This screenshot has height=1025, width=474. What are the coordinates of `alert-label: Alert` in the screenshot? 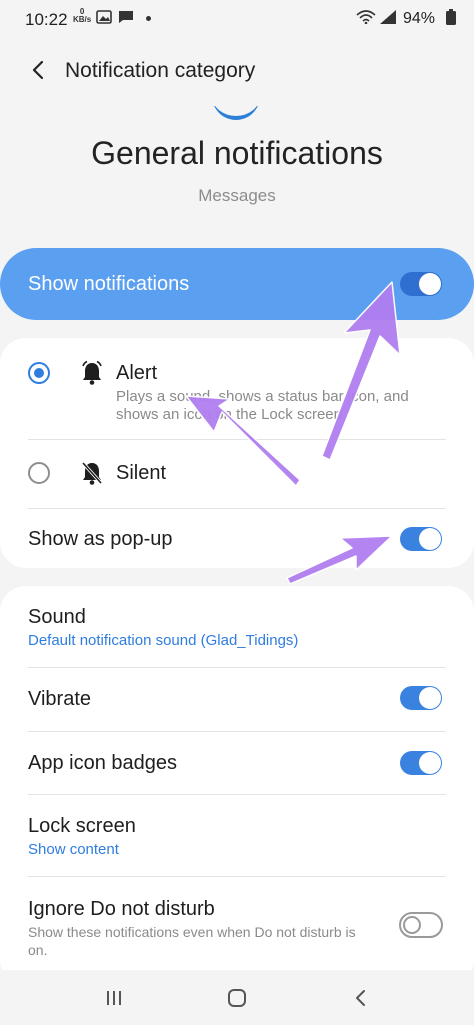 It's located at (136, 373).